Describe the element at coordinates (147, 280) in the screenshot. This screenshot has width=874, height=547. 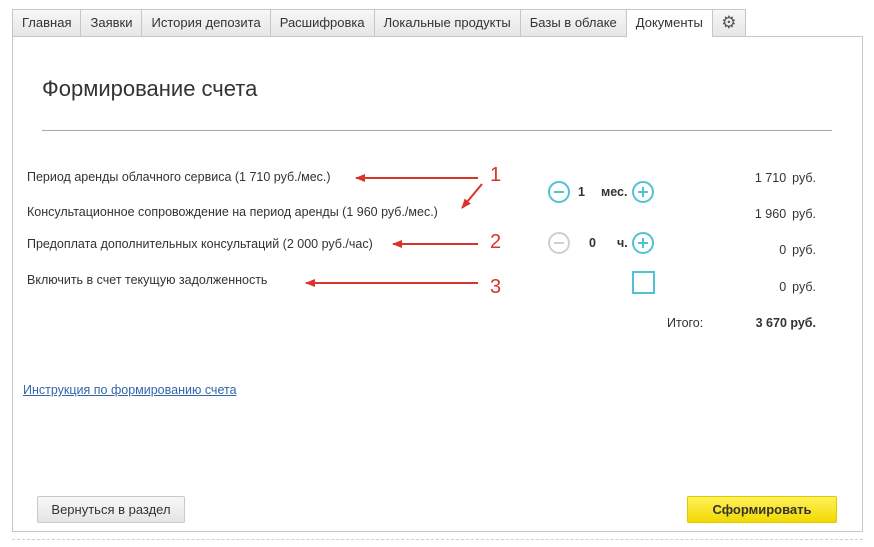
I see `row-label-include-debt: Включить в счет текущую задолженность` at that location.